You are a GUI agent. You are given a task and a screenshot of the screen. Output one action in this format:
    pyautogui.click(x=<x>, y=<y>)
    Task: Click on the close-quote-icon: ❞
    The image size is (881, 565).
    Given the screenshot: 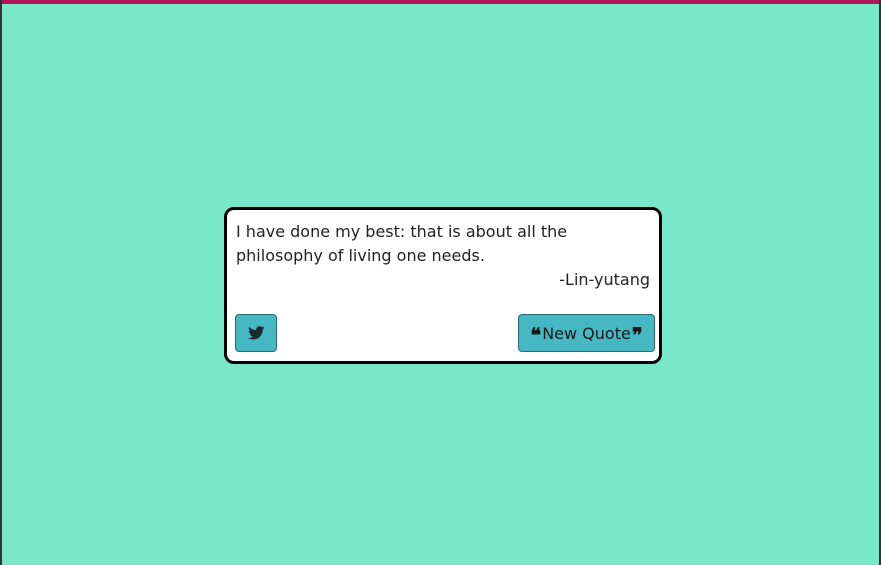 What is the action you would take?
    pyautogui.click(x=637, y=335)
    